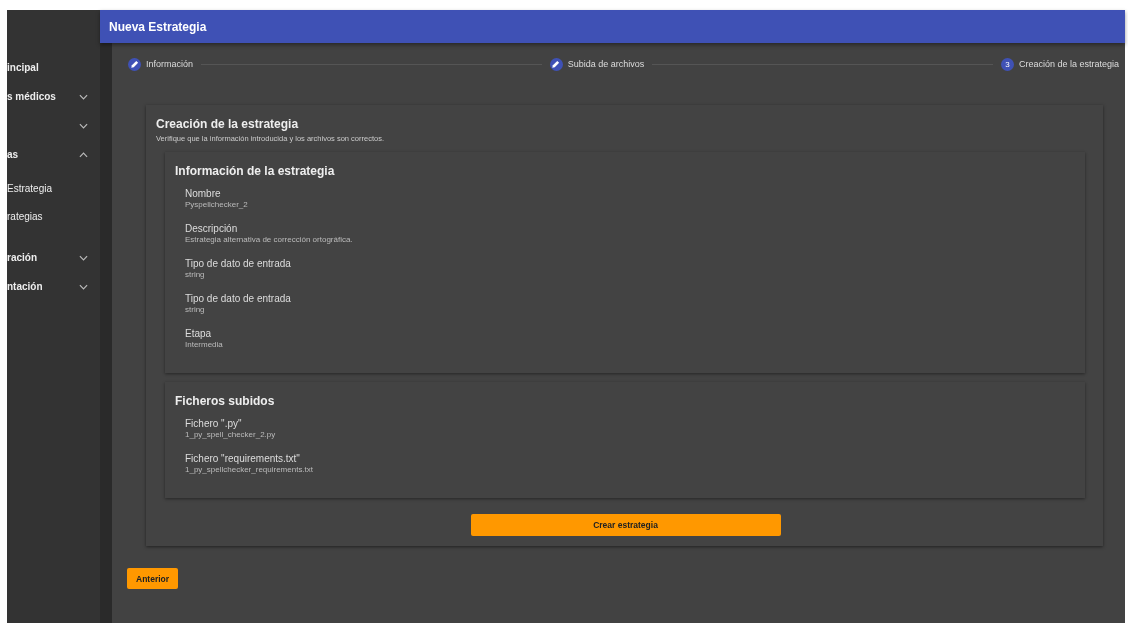  Describe the element at coordinates (13, 154) in the screenshot. I see `sidebar-item: as` at that location.